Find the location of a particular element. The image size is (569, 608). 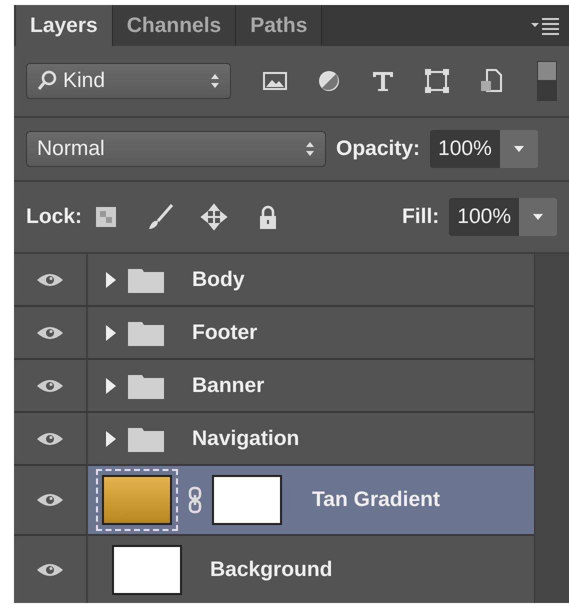

layer-thumbnail-frame is located at coordinates (137, 500).